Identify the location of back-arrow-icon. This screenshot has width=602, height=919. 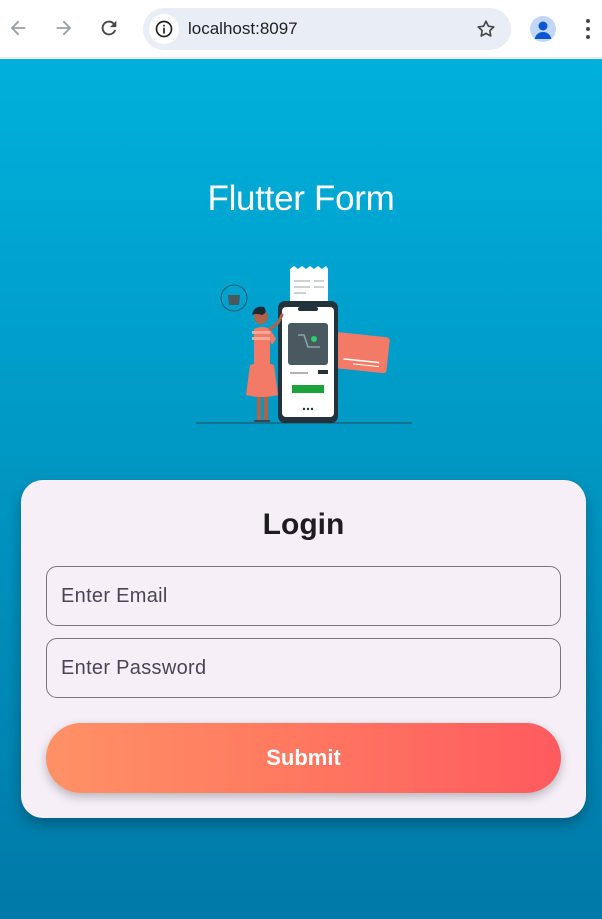
(18, 28).